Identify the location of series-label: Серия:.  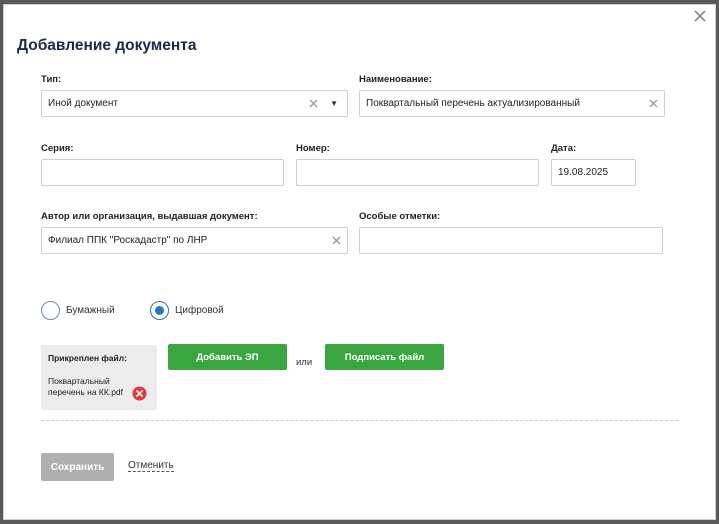
(57, 148).